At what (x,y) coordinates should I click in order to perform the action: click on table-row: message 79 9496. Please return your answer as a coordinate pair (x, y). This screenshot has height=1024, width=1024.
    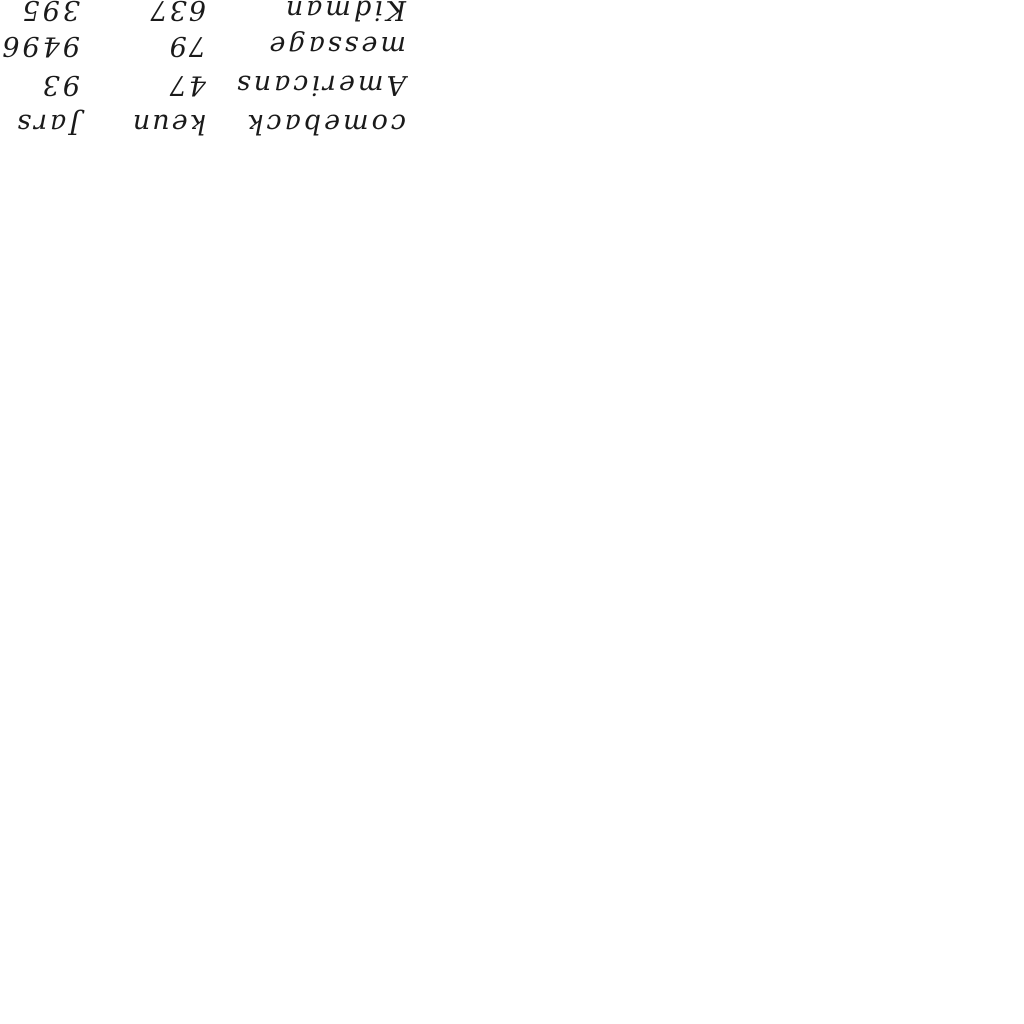
    Looking at the image, I should click on (210, 45).